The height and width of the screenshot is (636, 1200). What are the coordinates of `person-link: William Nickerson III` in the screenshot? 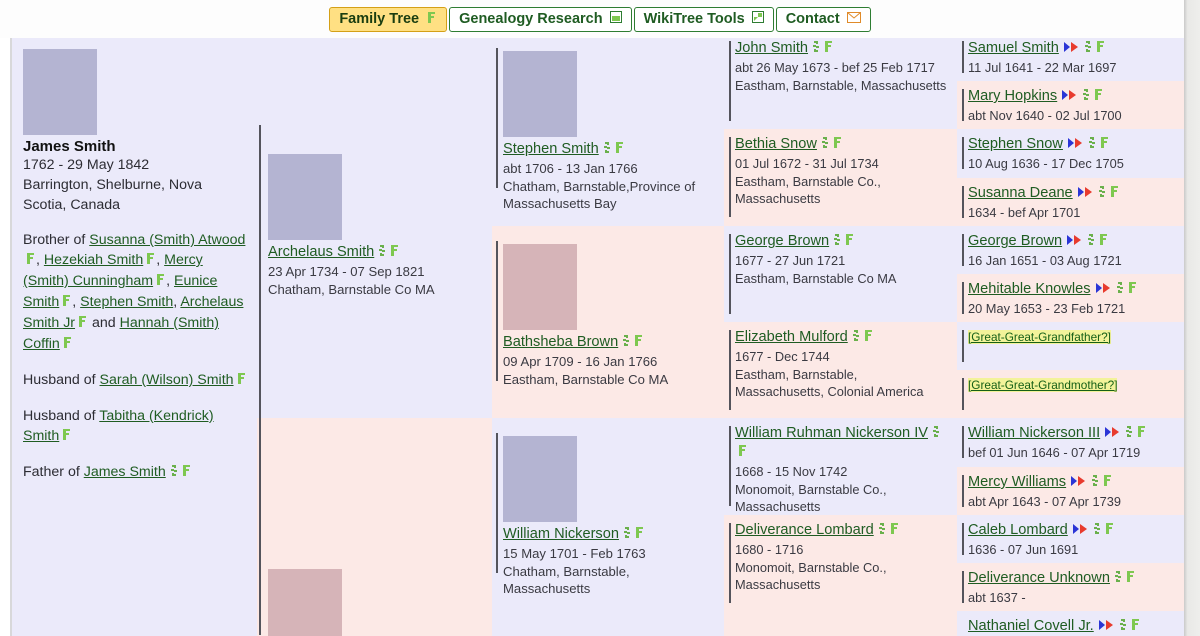 It's located at (1034, 433).